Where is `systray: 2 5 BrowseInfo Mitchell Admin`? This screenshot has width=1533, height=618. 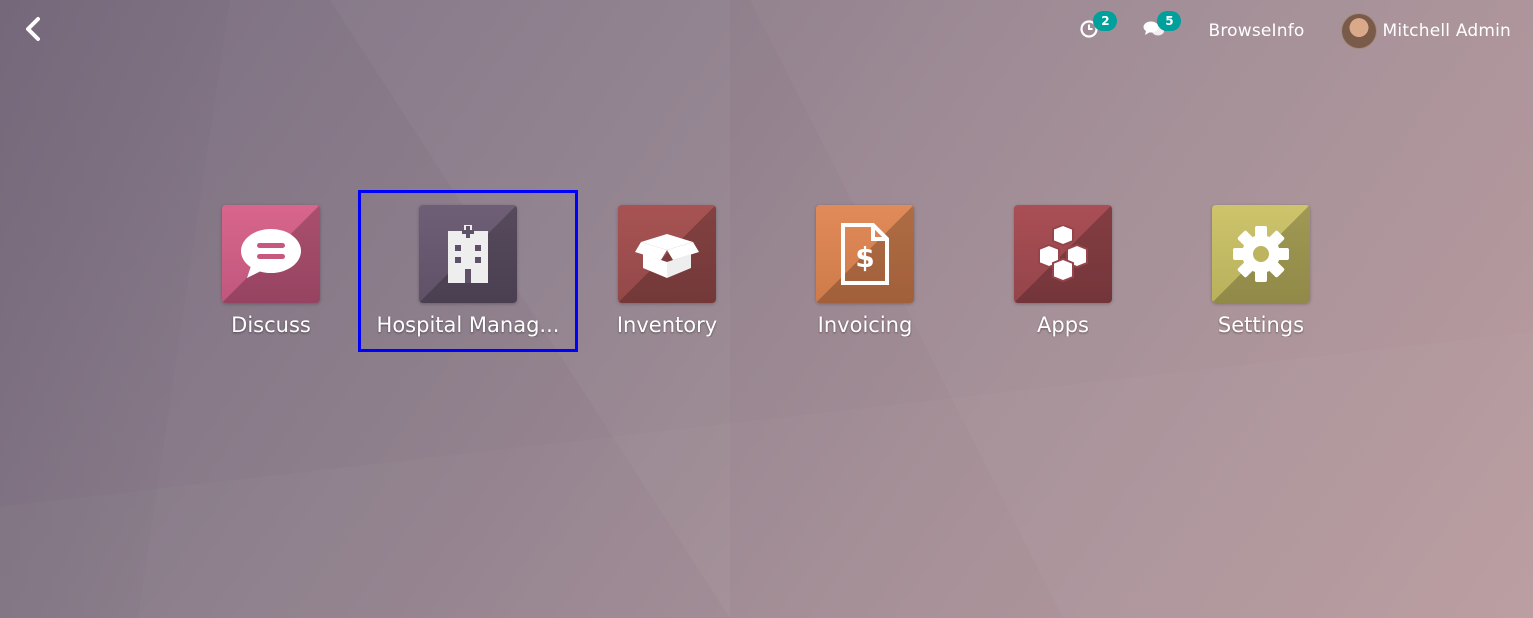
systray: 2 5 BrowseInfo Mitchell Admin is located at coordinates (1295, 30).